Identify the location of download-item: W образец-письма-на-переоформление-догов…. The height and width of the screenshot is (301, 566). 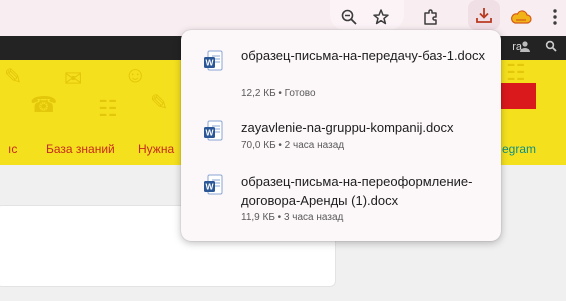
(341, 201).